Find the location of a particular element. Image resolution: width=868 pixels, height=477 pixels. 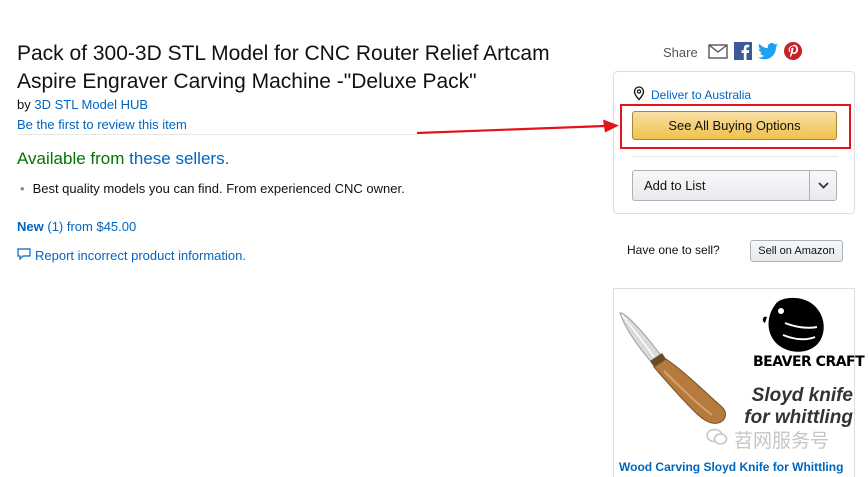

byline: by 3D STL Model HUB is located at coordinates (82, 104).